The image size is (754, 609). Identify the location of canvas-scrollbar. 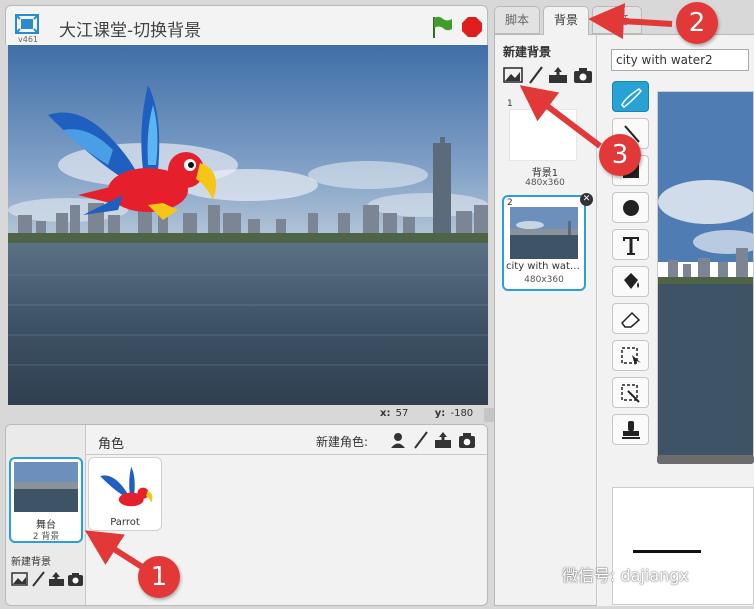
(705, 459).